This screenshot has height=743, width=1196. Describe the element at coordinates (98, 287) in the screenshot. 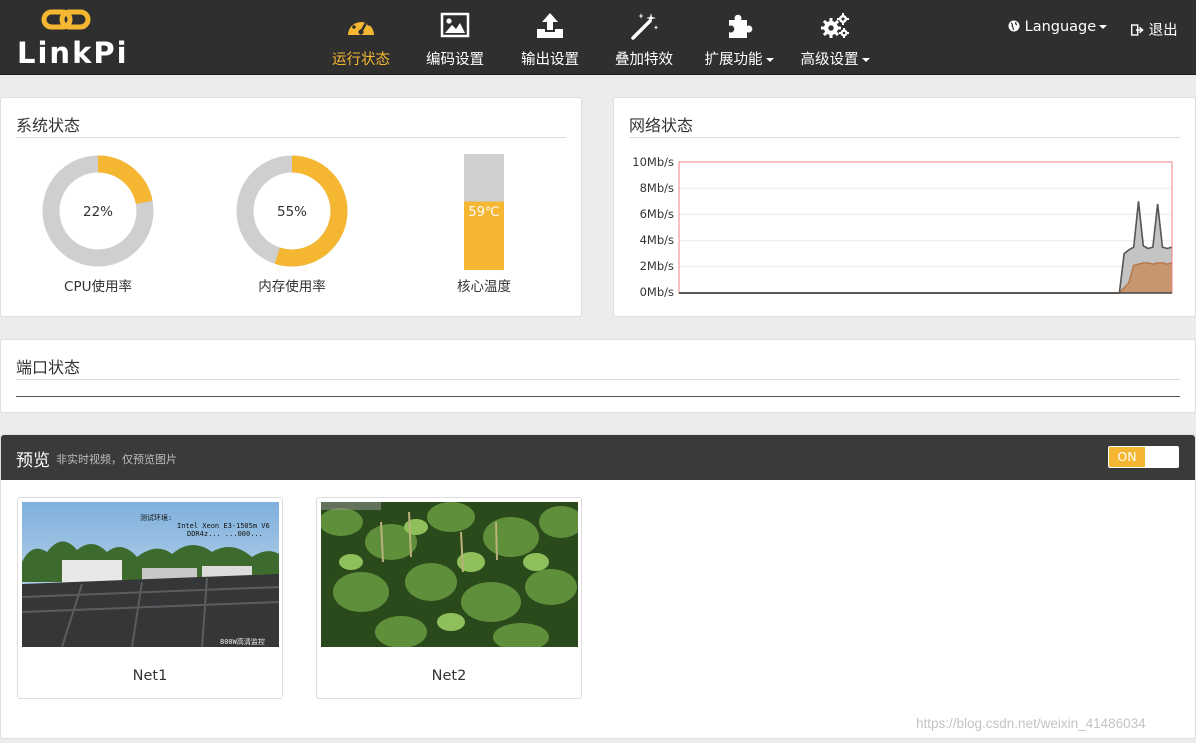

I see `cpu-usage-label: CPU使用率` at that location.